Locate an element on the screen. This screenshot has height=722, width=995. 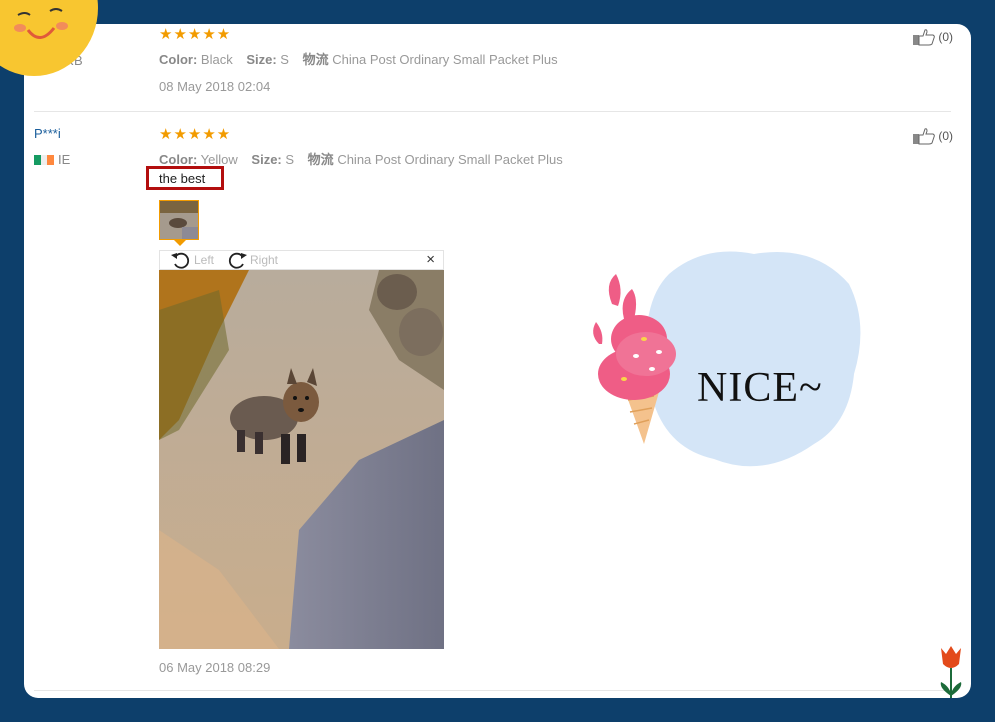
tulip-icon is located at coordinates (951, 672).